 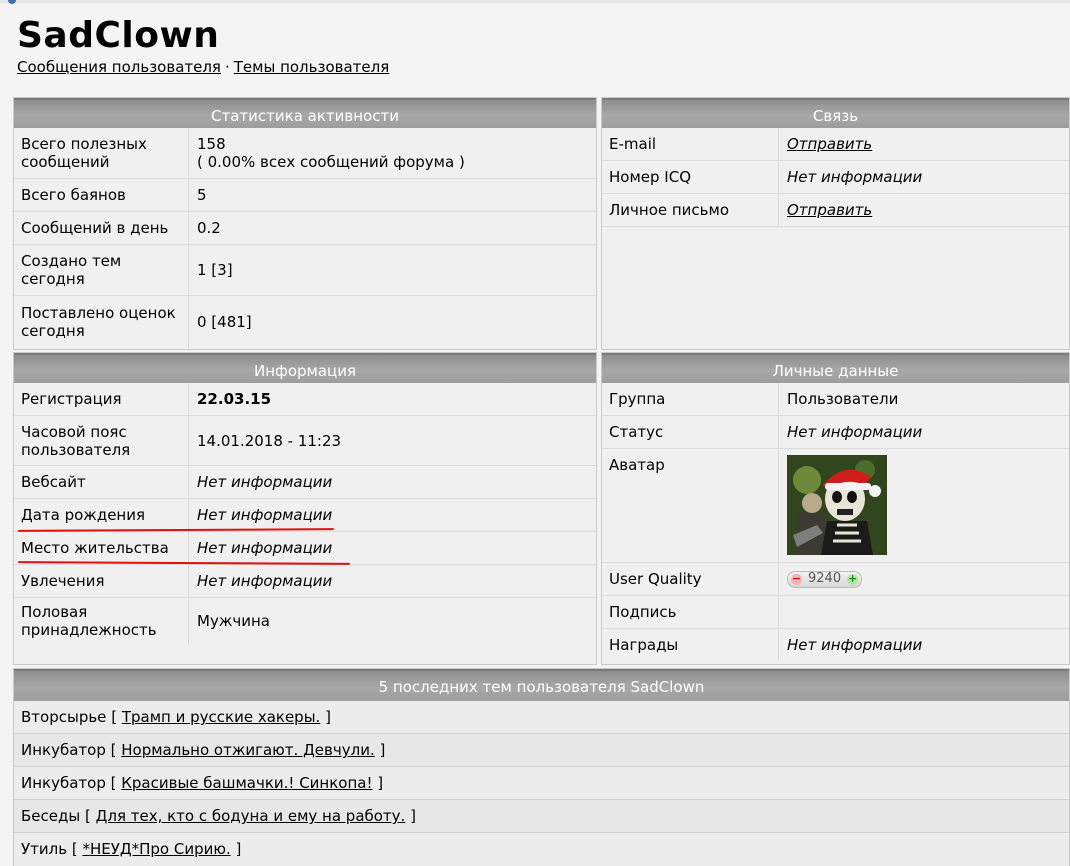 What do you see at coordinates (541, 717) in the screenshot?
I see `list-item: Вторсырье [ Трамп и русские хакеры. ]` at bounding box center [541, 717].